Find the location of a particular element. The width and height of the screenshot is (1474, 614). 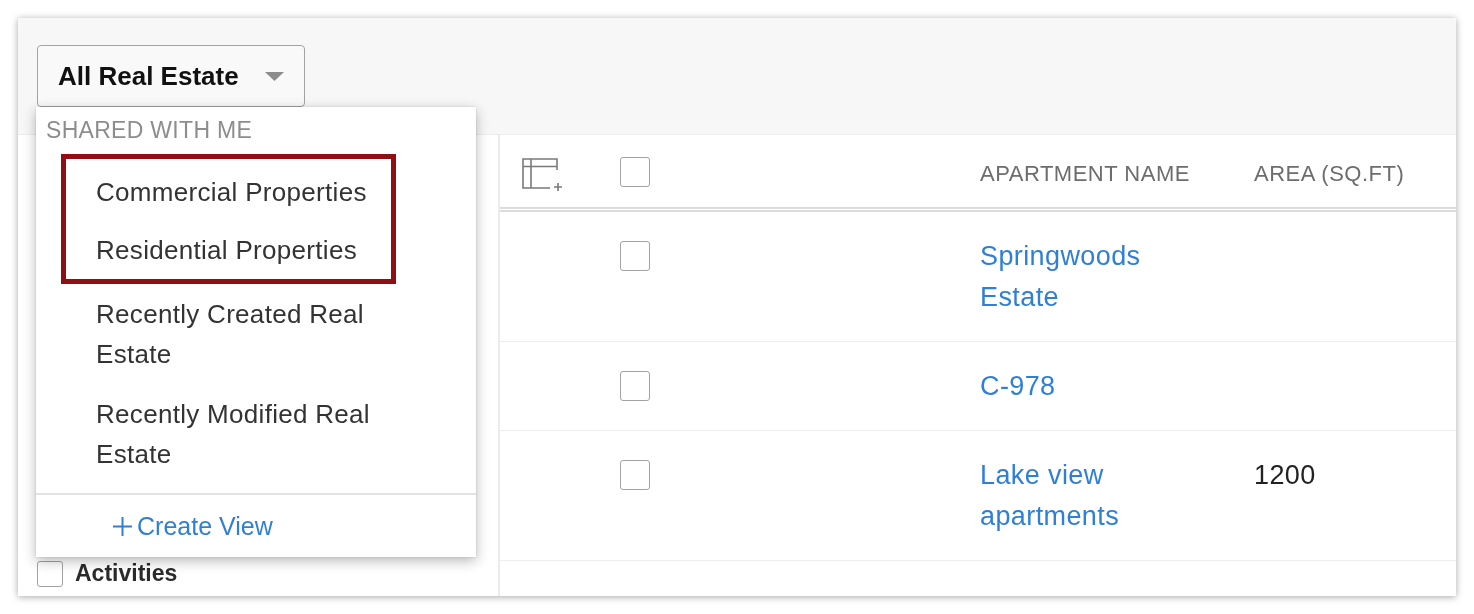

view-selector-button: All Real Estate is located at coordinates (171, 76).